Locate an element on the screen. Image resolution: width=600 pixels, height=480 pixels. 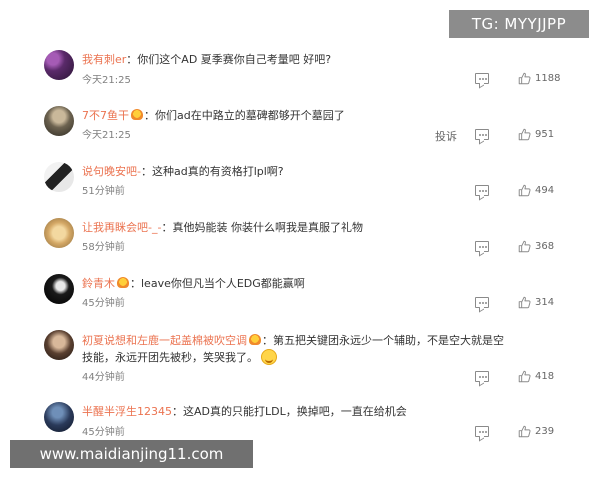
comment-line: 我有刺er：你们这个AD 夏季赛你自己考量吧 好吧? is located at coordinates (207, 59).